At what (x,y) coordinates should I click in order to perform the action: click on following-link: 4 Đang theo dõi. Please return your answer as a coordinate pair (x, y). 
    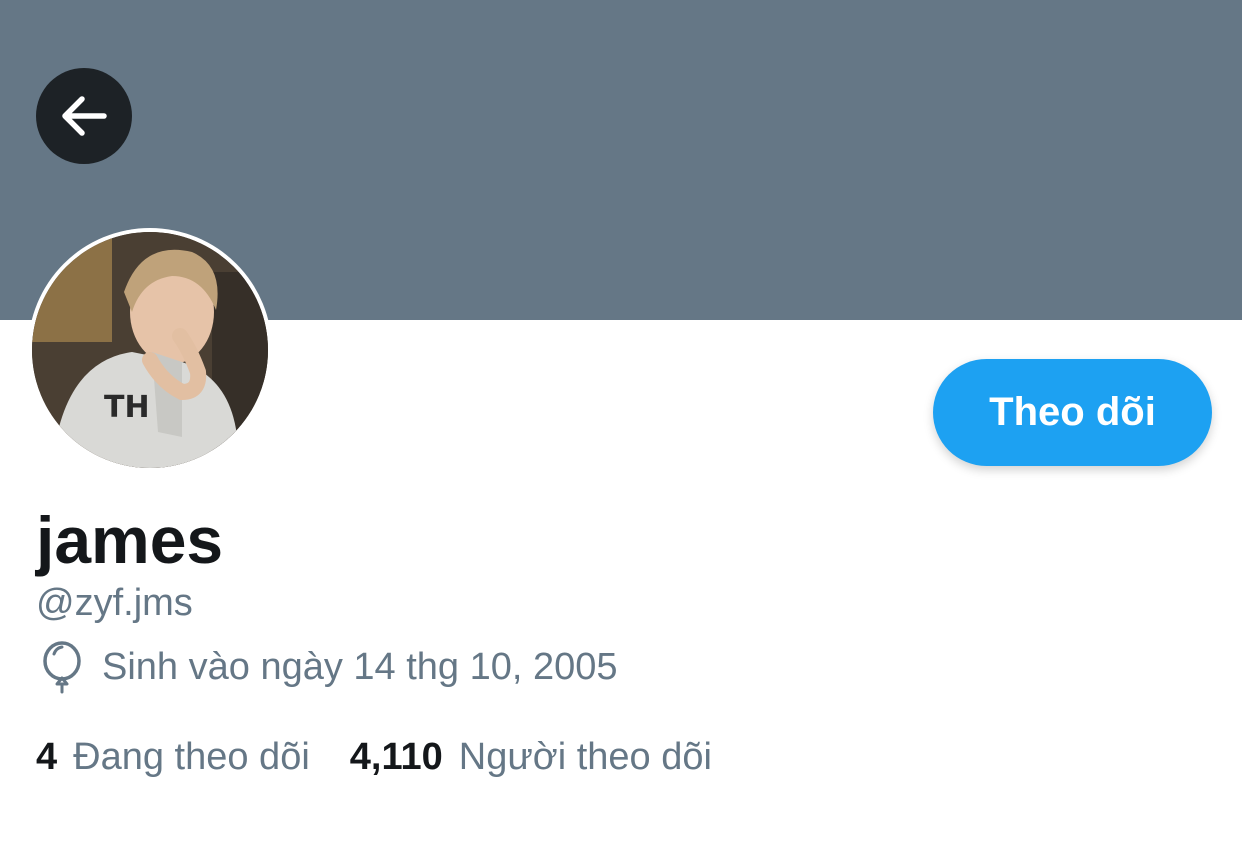
    Looking at the image, I should click on (173, 757).